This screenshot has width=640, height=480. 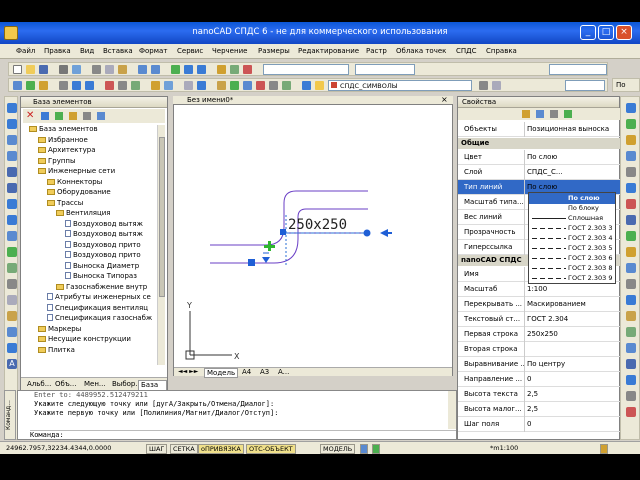 I want to click on layer-iso-icon, so click(x=496, y=85).